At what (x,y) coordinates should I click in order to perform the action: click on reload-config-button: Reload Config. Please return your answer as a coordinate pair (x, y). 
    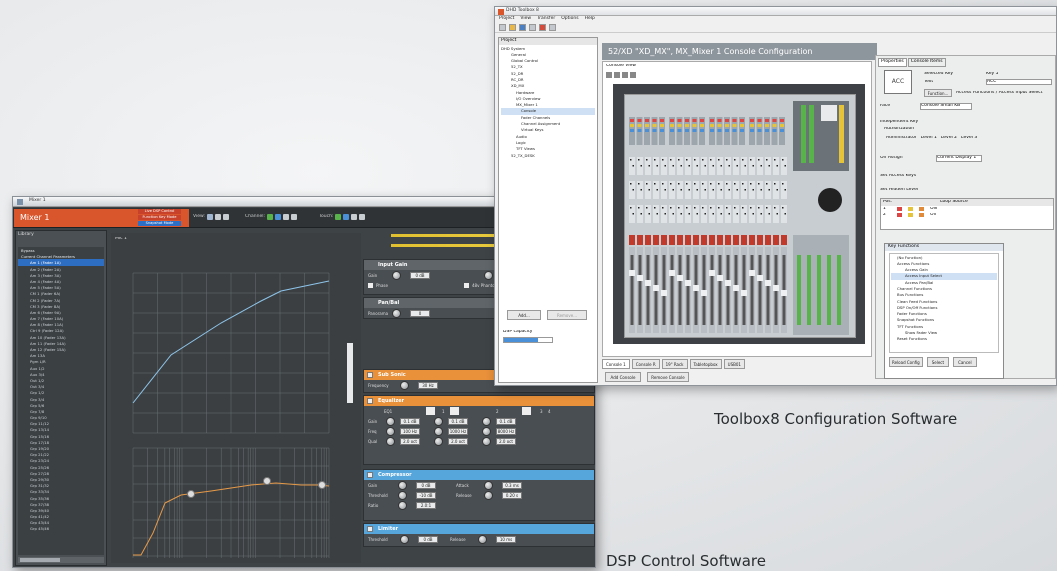
    Looking at the image, I should click on (906, 361).